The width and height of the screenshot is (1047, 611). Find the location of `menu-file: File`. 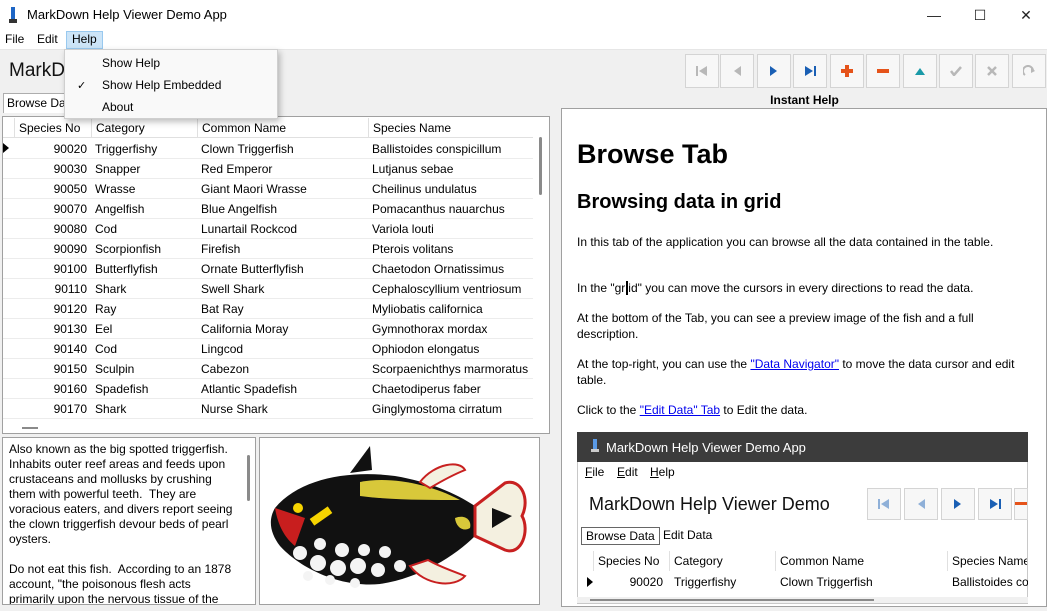

menu-file: File is located at coordinates (14, 40).